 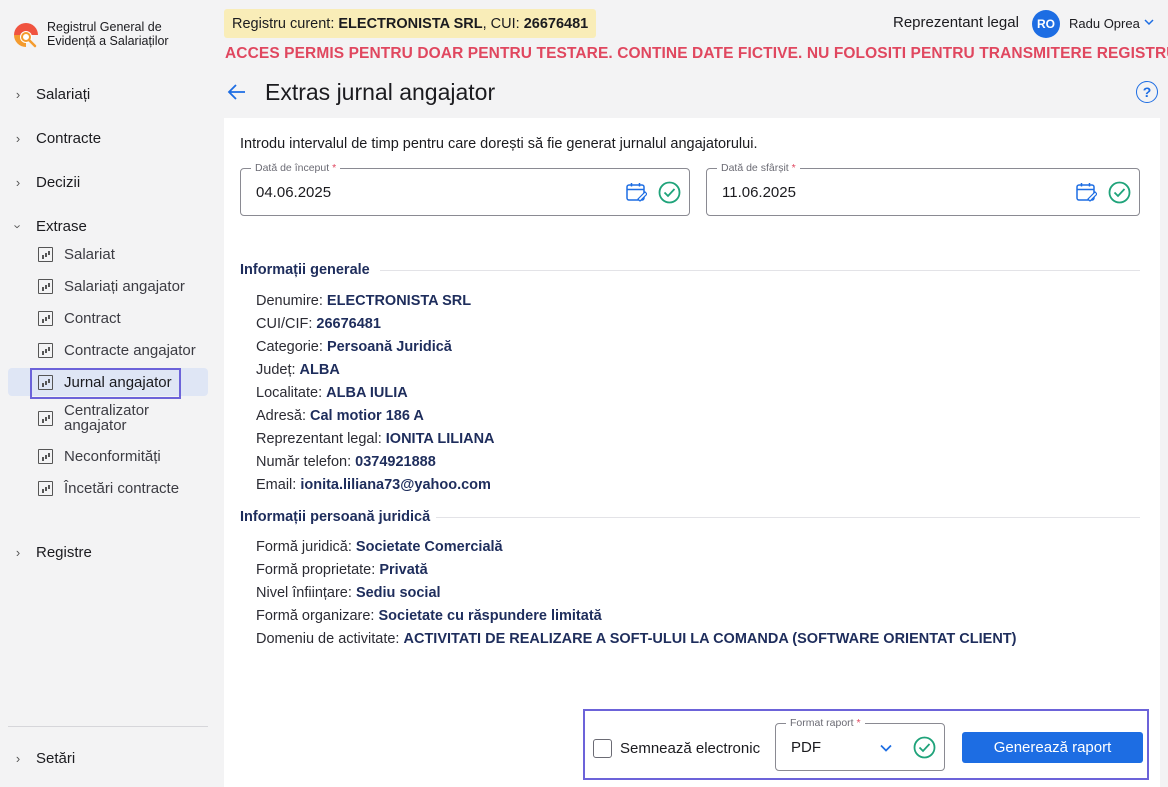 What do you see at coordinates (124, 286) in the screenshot?
I see `sidebar-item-label: Salariați angajator` at bounding box center [124, 286].